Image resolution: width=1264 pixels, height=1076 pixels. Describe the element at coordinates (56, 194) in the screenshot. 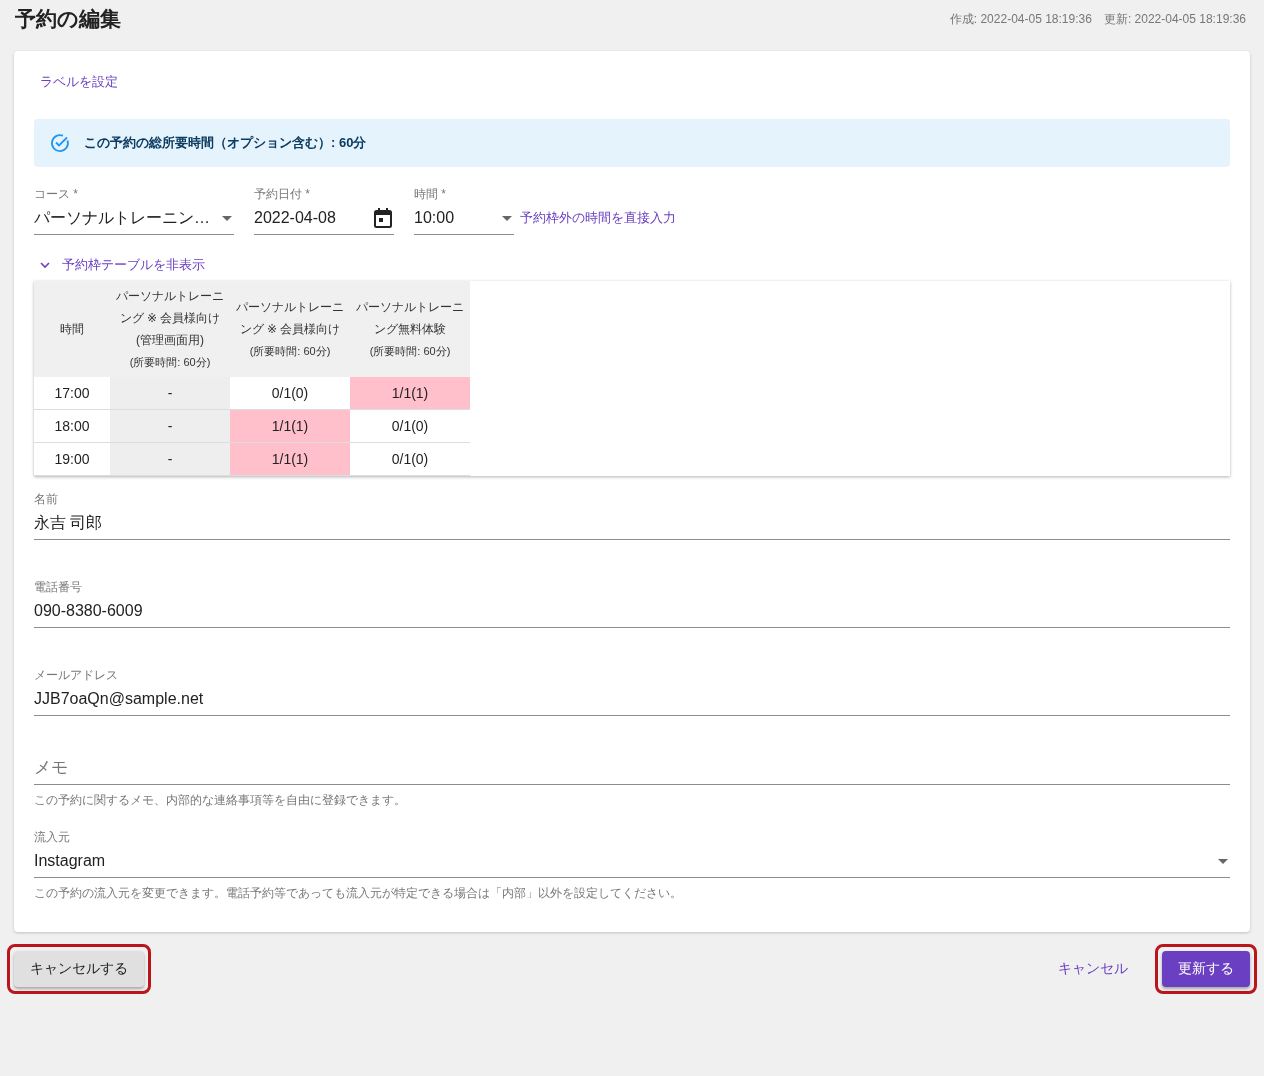

I see `field-label: コース *` at that location.